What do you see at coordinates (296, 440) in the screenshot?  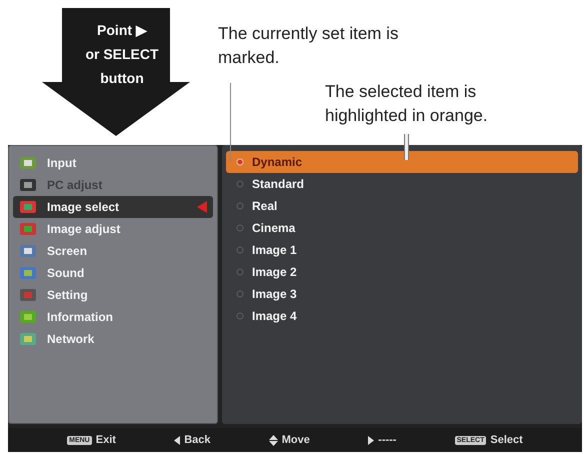 I see `hint-text: Move` at bounding box center [296, 440].